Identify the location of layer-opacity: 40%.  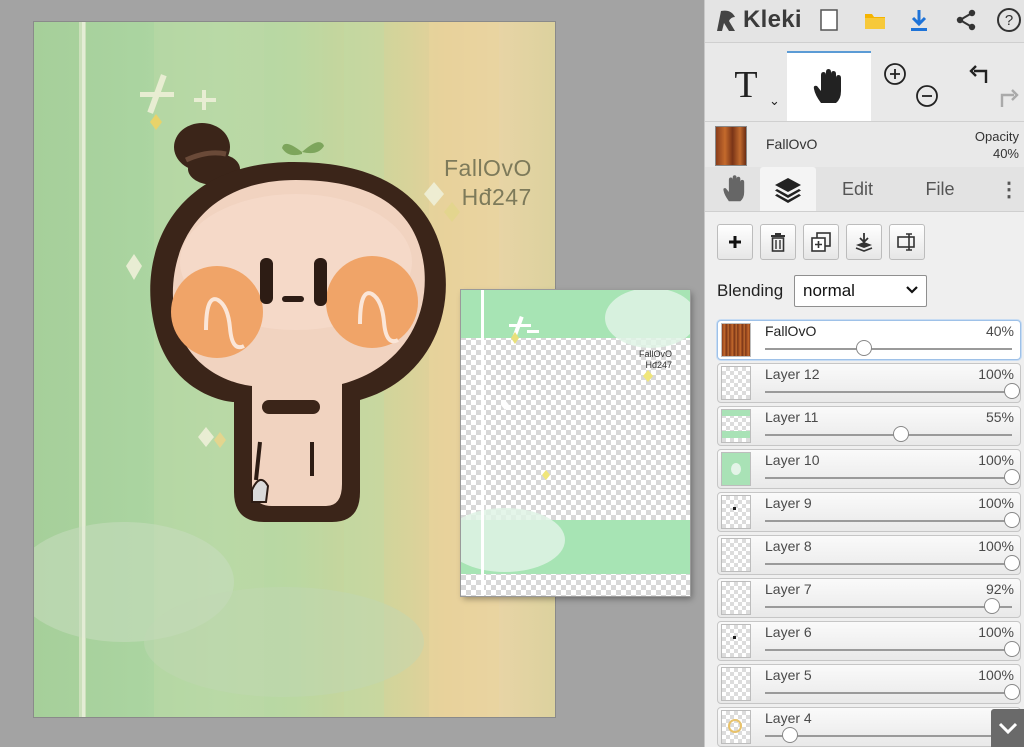
(999, 331).